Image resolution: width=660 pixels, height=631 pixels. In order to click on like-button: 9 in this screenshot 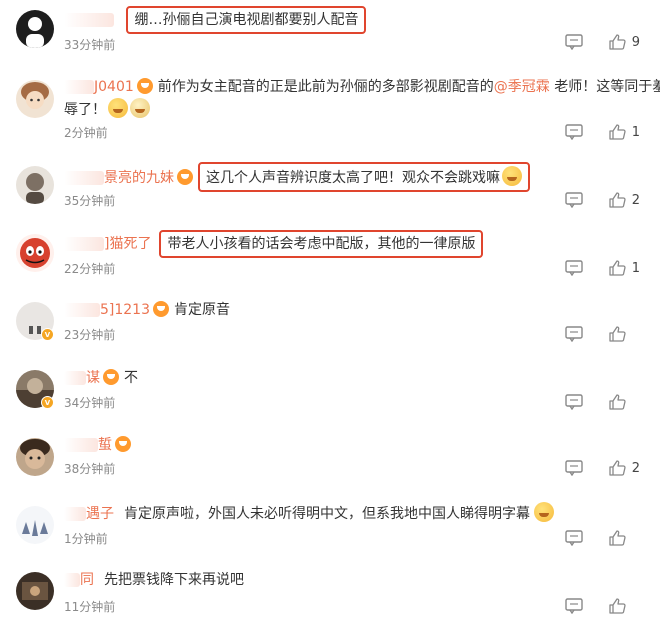, I will do `click(624, 42)`.